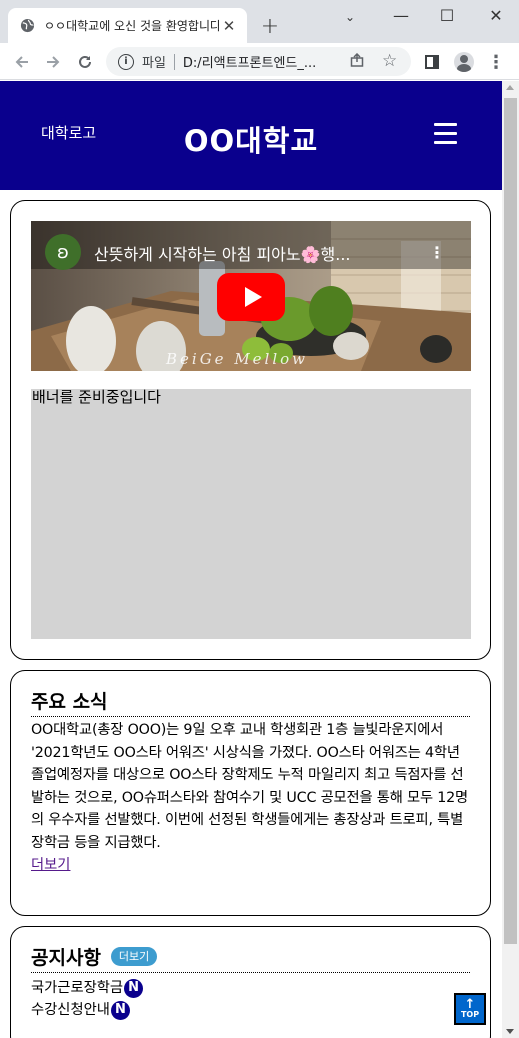 The width and height of the screenshot is (519, 1038). I want to click on address-bar: i 파일 D:/리액트프론트엔드_... ☆, so click(258, 61).